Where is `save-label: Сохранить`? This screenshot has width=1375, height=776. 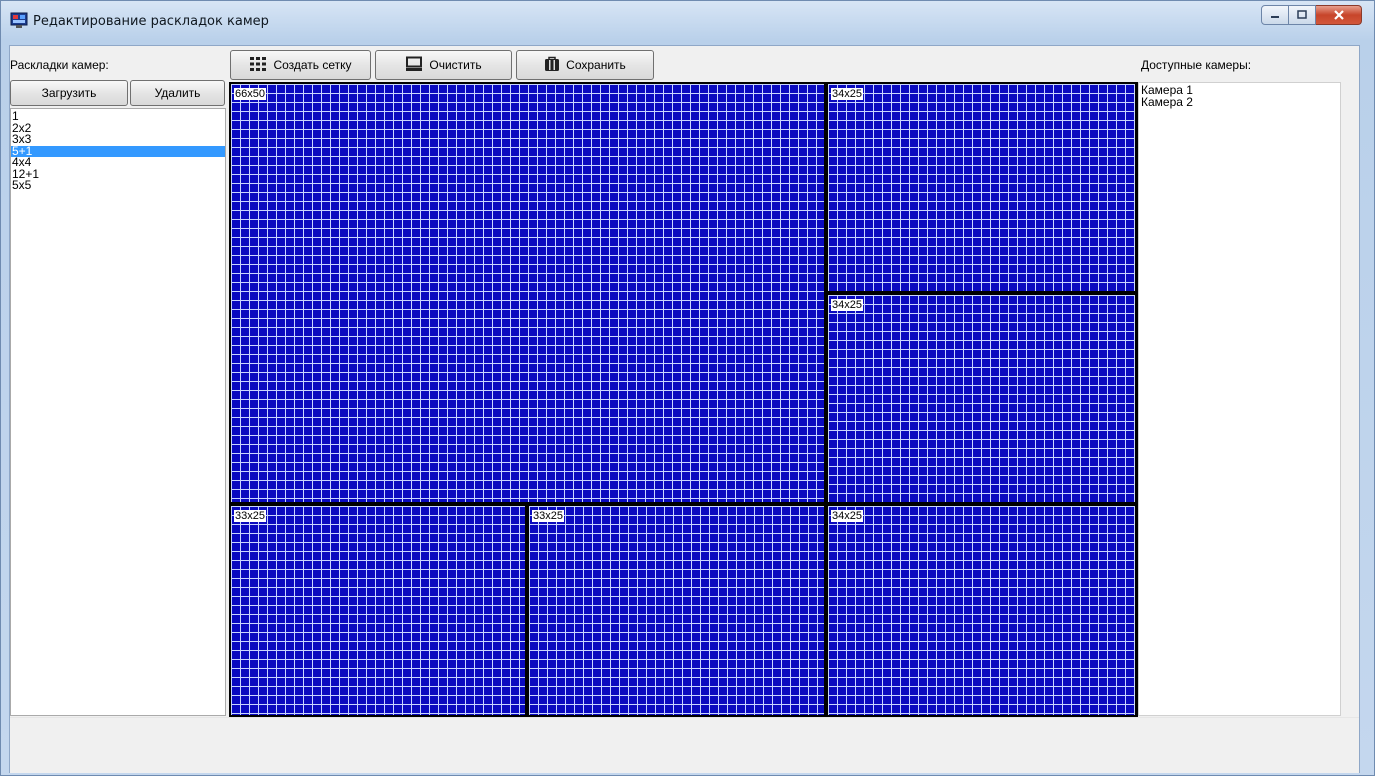
save-label: Сохранить is located at coordinates (596, 65).